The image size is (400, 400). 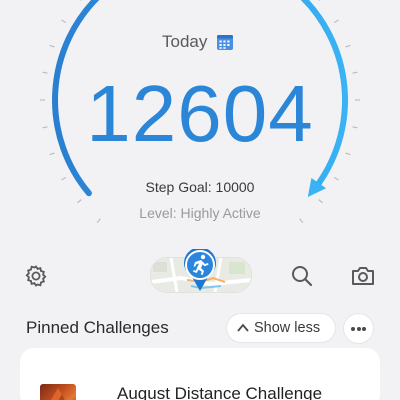 I want to click on gear-icon, so click(x=36, y=276).